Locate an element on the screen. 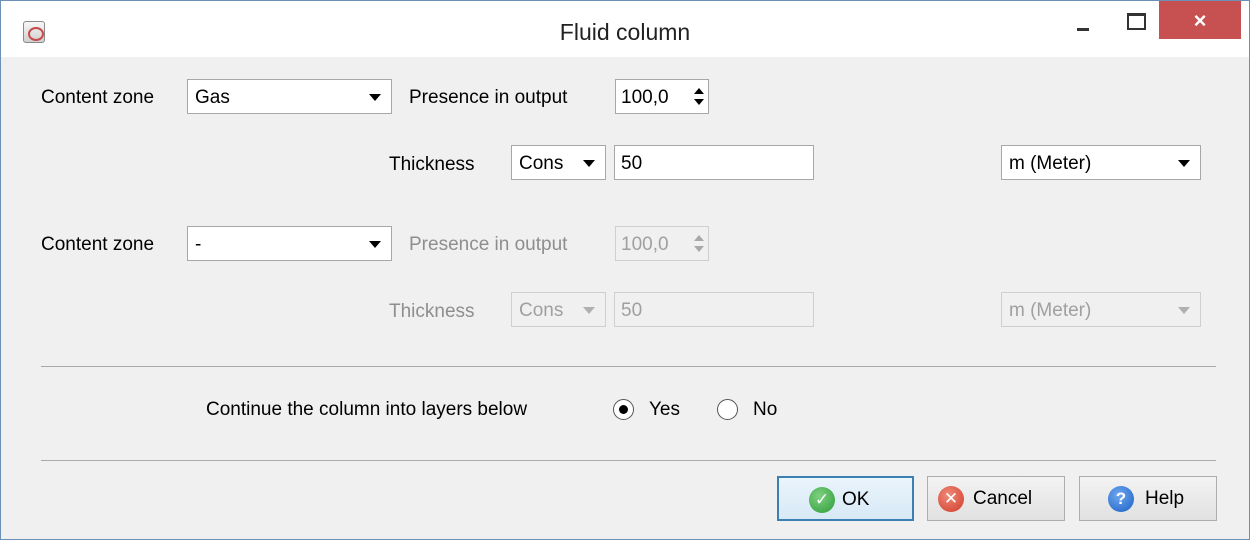 The height and width of the screenshot is (540, 1250). presence-2-spinner: 100,0 is located at coordinates (662, 243).